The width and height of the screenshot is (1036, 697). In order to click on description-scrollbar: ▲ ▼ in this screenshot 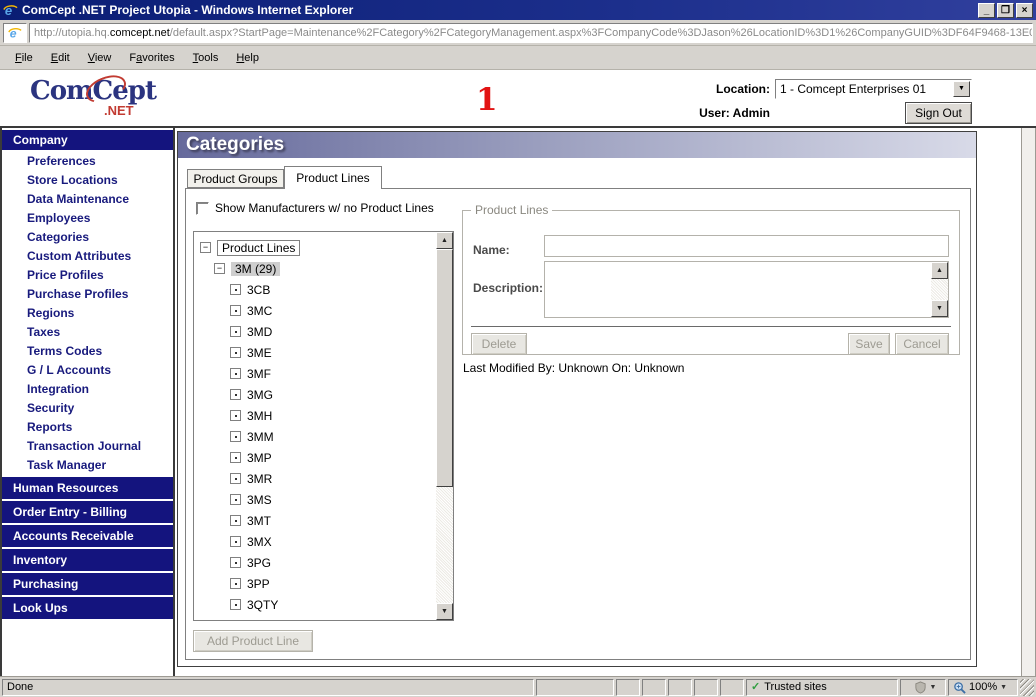, I will do `click(939, 289)`.